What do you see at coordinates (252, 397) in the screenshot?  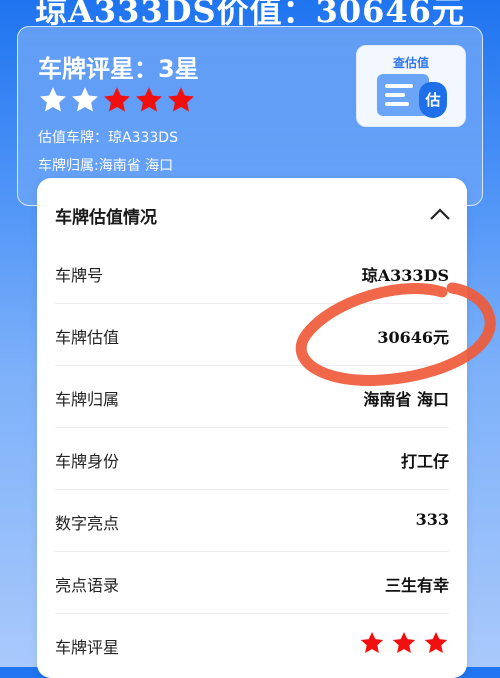 I see `row-plate-region: 车牌归属 海南省 海口` at bounding box center [252, 397].